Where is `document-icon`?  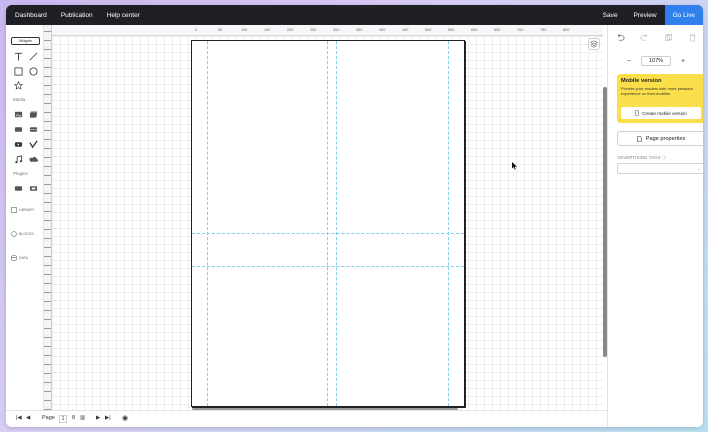 document-icon is located at coordinates (639, 138).